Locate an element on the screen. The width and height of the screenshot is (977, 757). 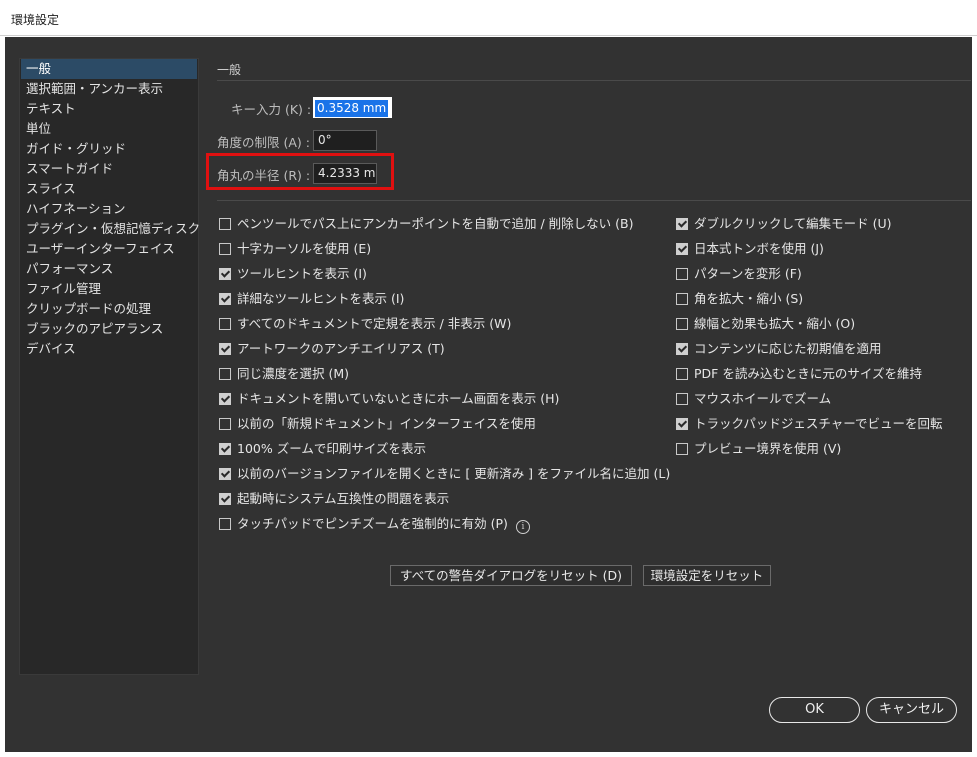
sidebar-item: ブラックのアピアランス is located at coordinates (109, 329).